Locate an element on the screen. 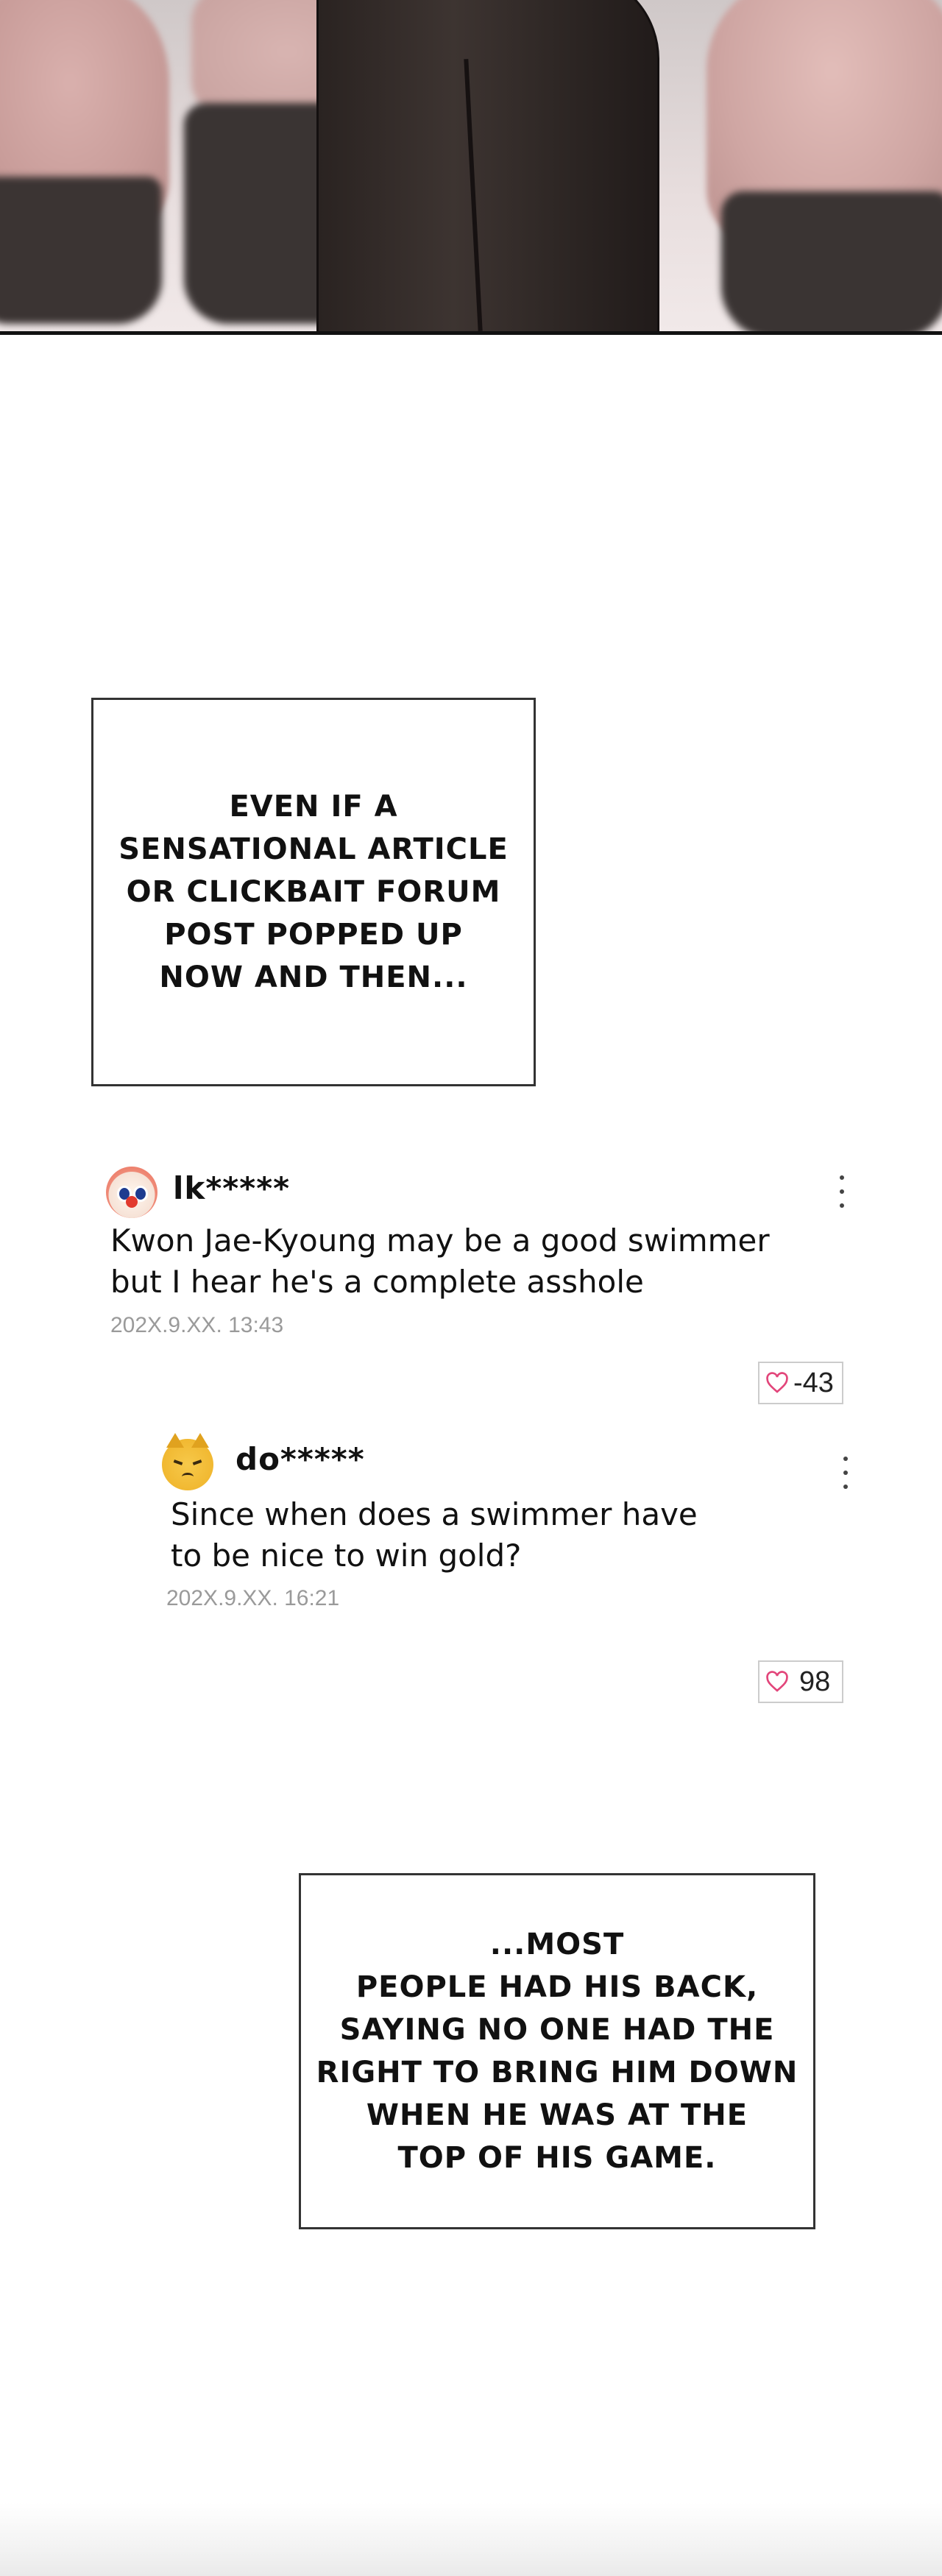 The image size is (942, 2576). like-button-1: -43 is located at coordinates (800, 1383).